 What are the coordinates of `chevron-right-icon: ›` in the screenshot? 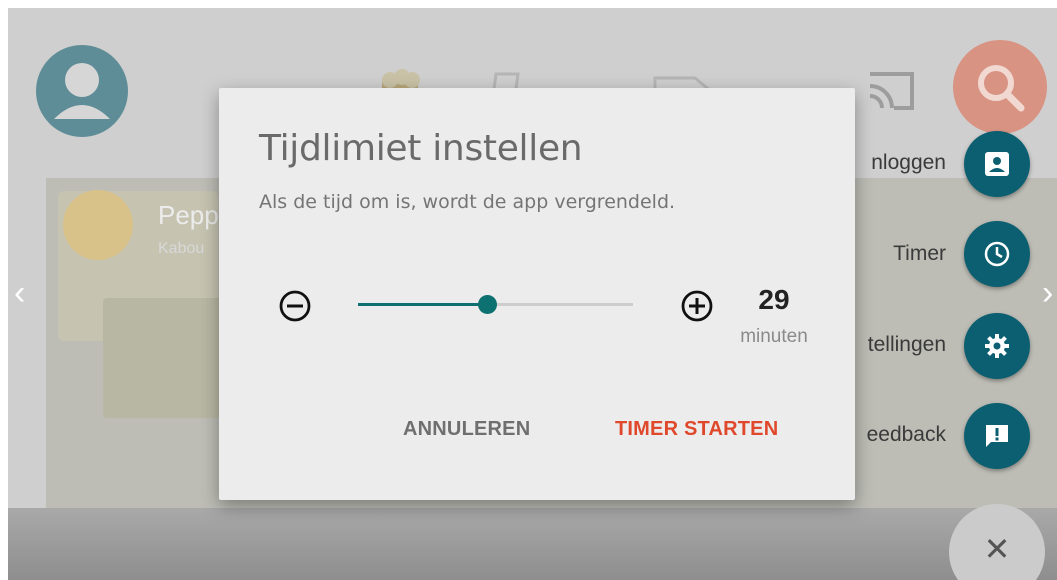 It's located at (1047, 293).